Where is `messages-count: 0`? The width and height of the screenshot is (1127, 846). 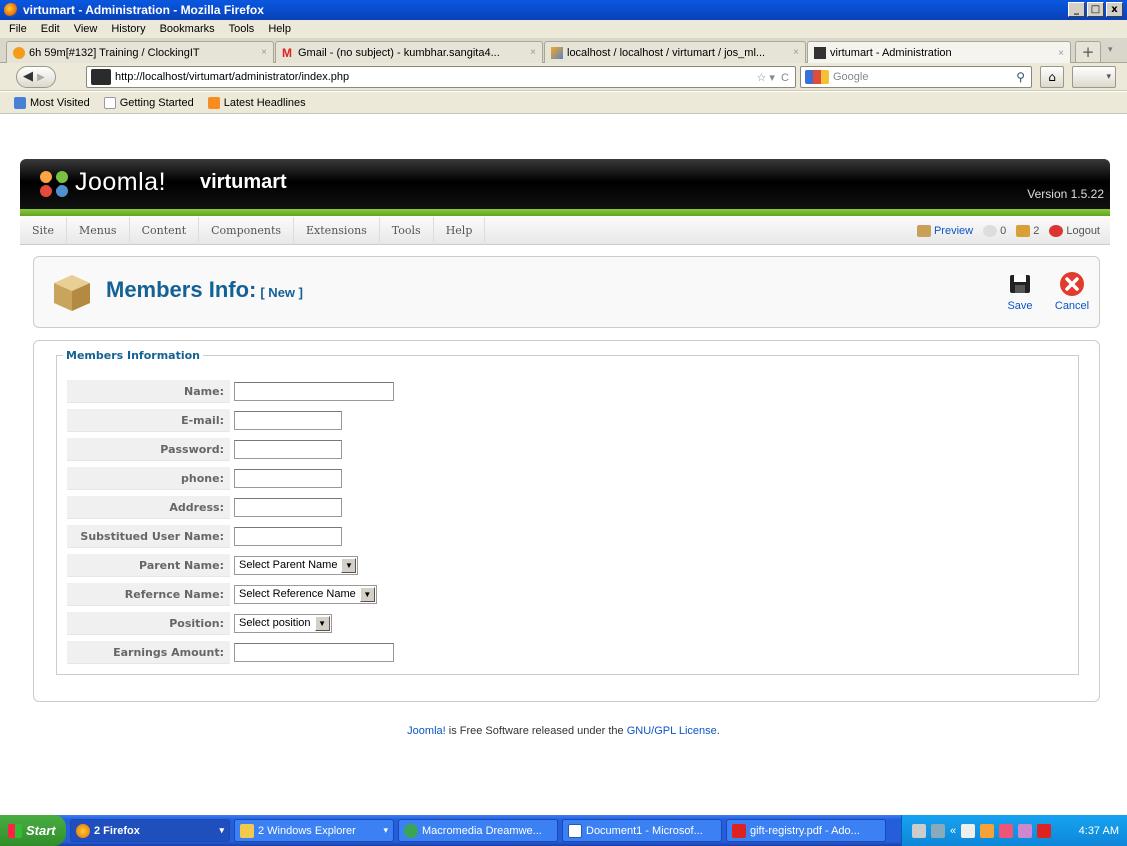
messages-count: 0 is located at coordinates (994, 231).